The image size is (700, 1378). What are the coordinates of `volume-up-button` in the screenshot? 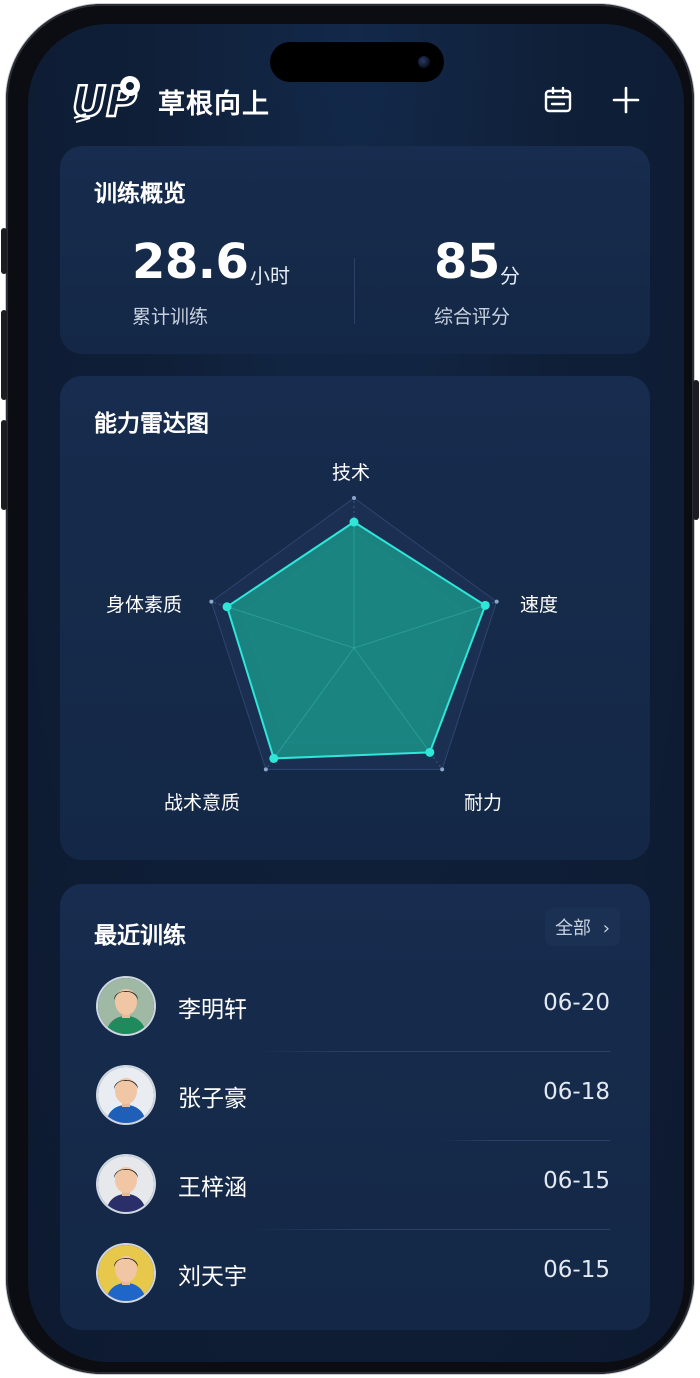 It's located at (4, 355).